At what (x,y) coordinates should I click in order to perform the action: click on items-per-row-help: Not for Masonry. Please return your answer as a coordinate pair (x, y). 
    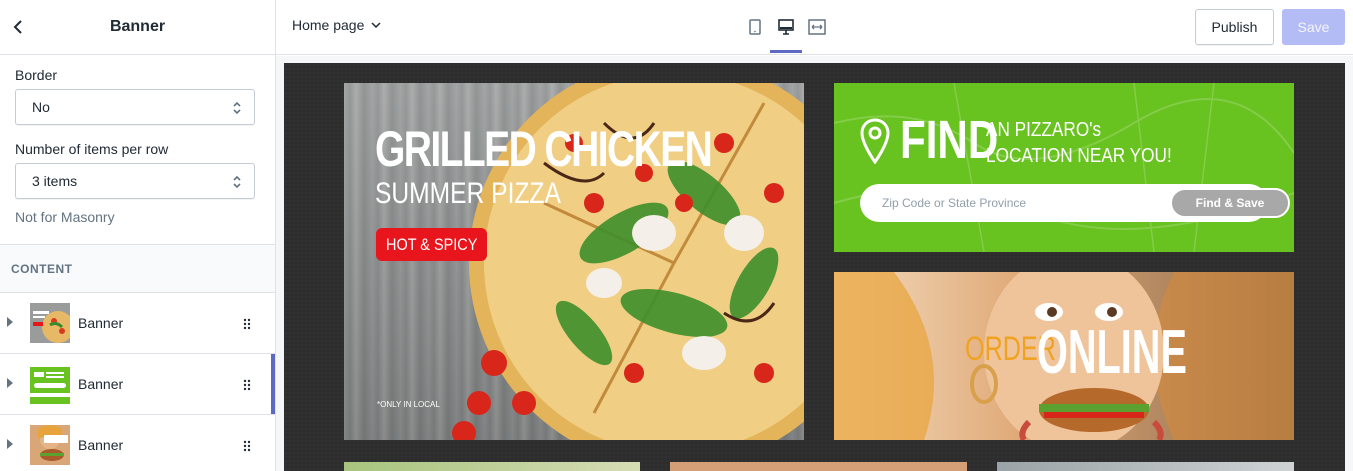
    Looking at the image, I should click on (65, 217).